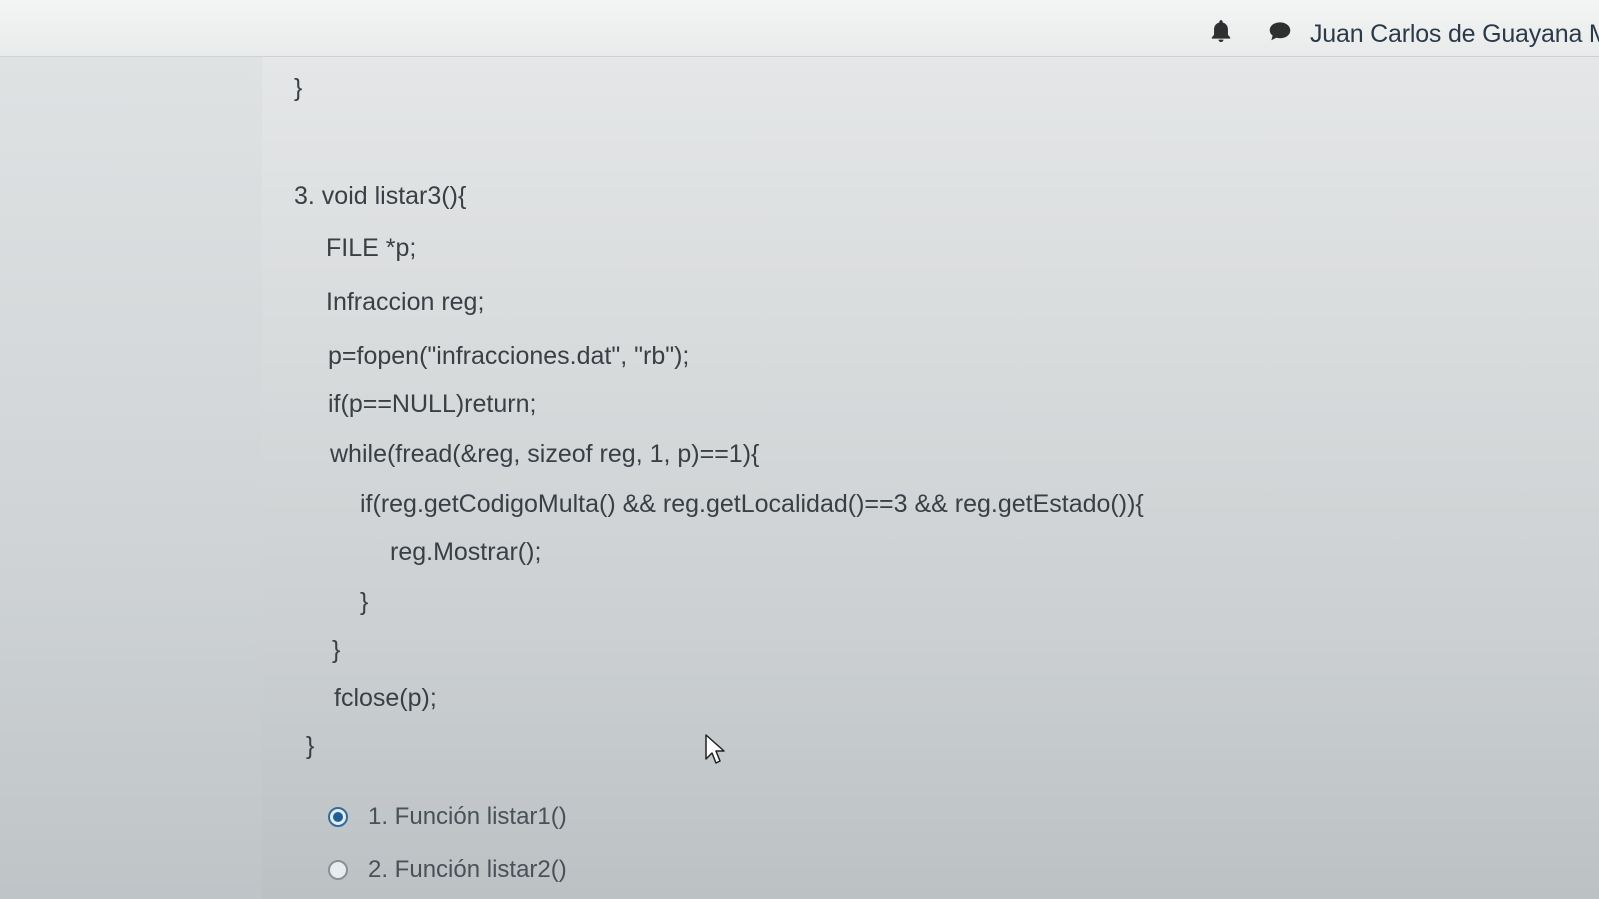 The width and height of the screenshot is (1599, 899). What do you see at coordinates (385, 698) in the screenshot?
I see `code-line: fclose(p);` at bounding box center [385, 698].